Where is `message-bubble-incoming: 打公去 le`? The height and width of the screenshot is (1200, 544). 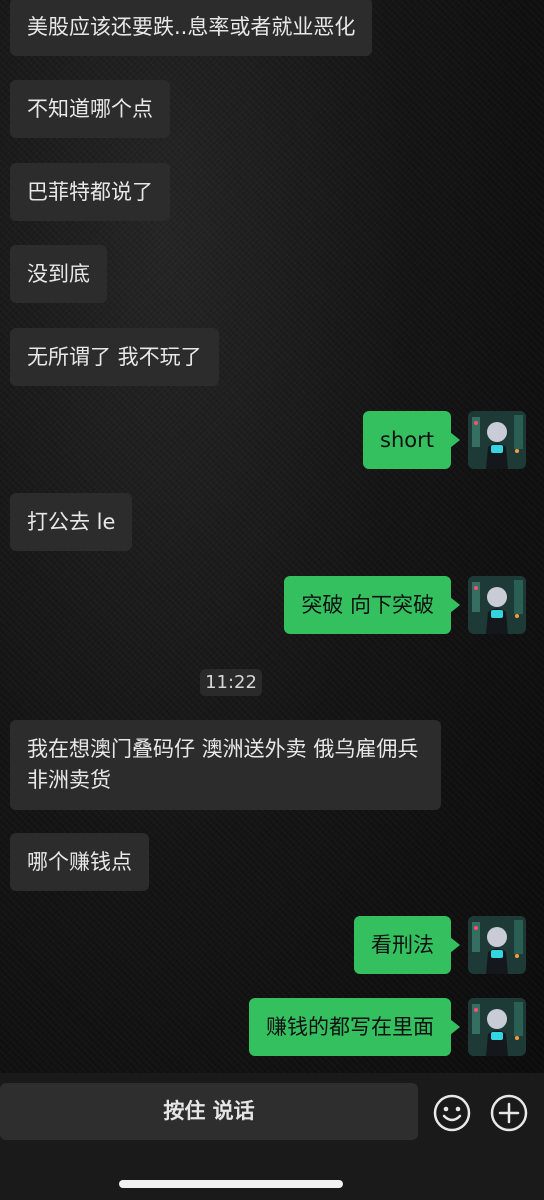 message-bubble-incoming: 打公去 le is located at coordinates (71, 522).